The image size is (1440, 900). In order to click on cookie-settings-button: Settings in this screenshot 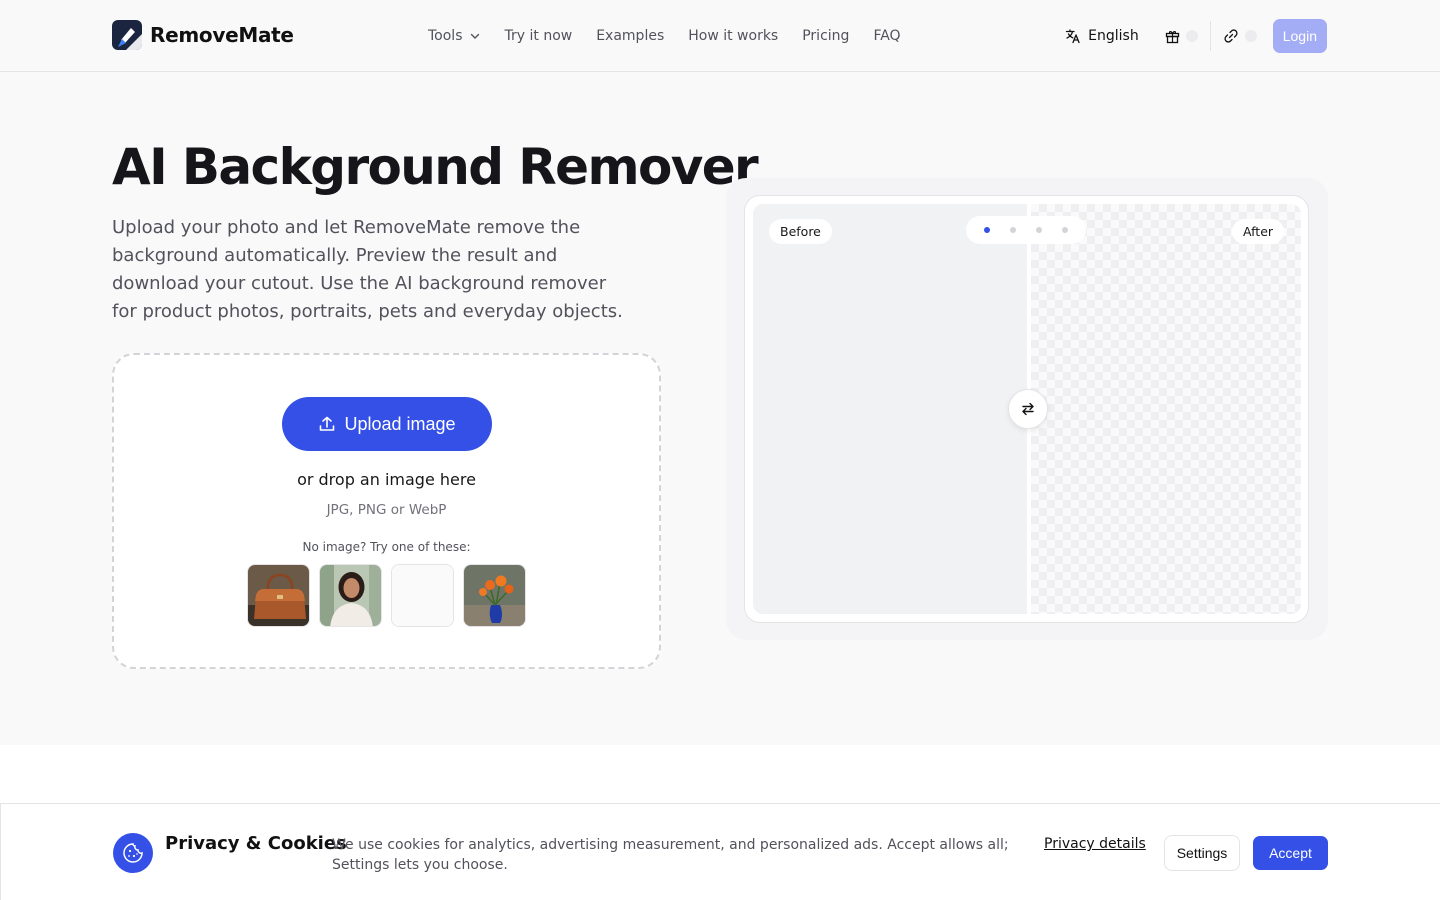, I will do `click(1202, 853)`.